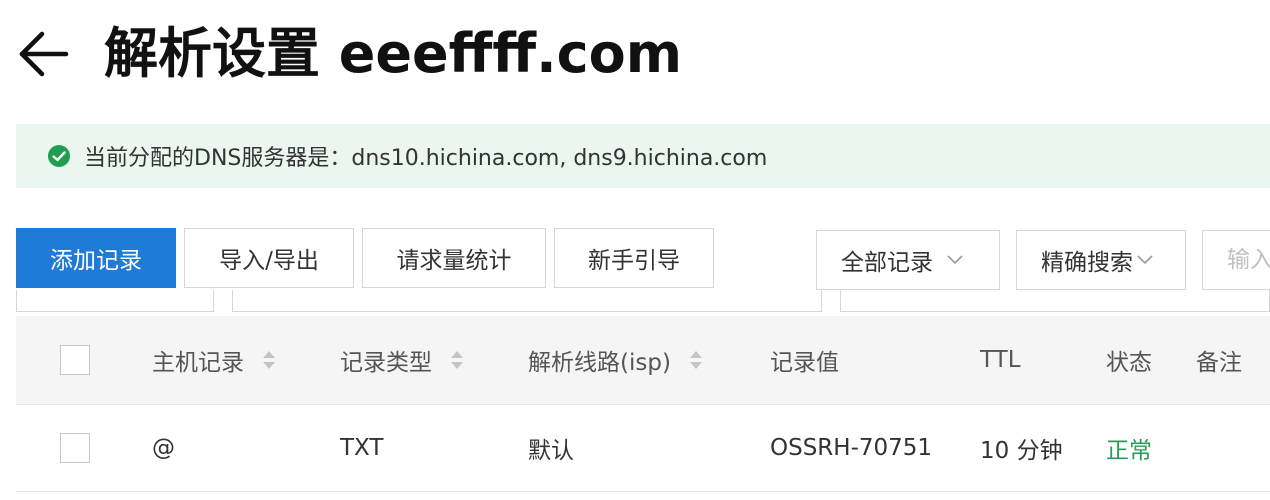  I want to click on request-stats-button: 请求量统计, so click(454, 258).